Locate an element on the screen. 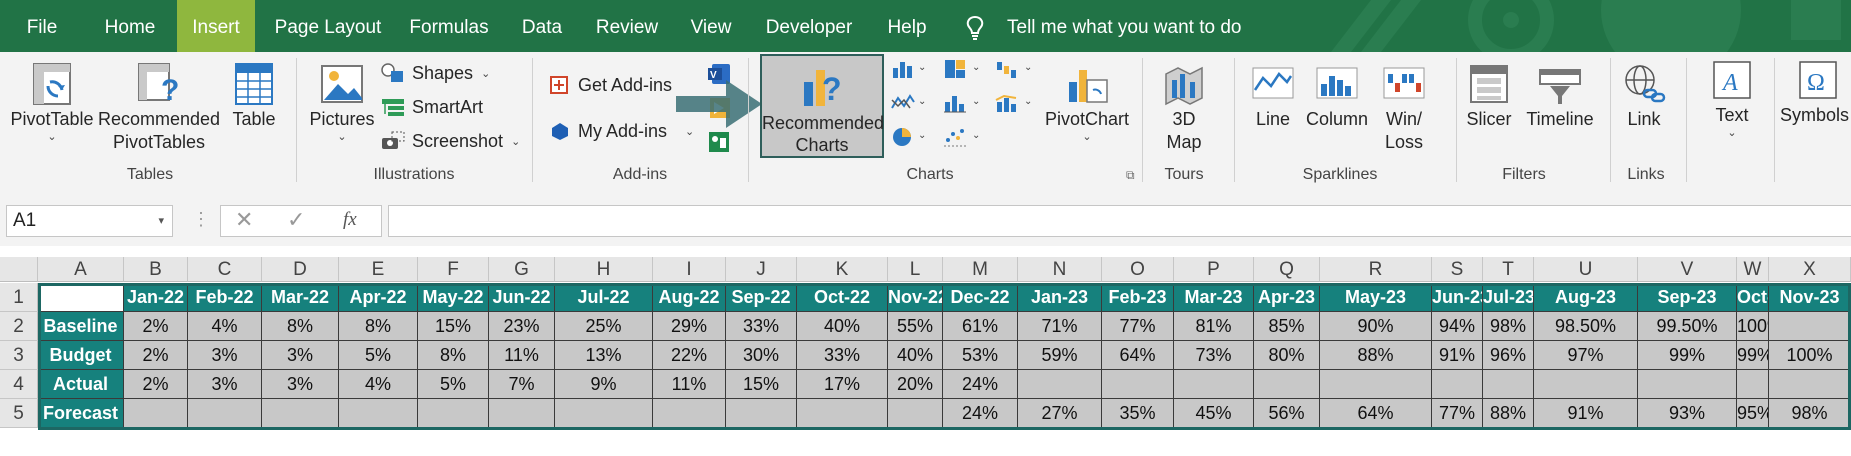  cell-t1: Jul-23 is located at coordinates (1508, 297).